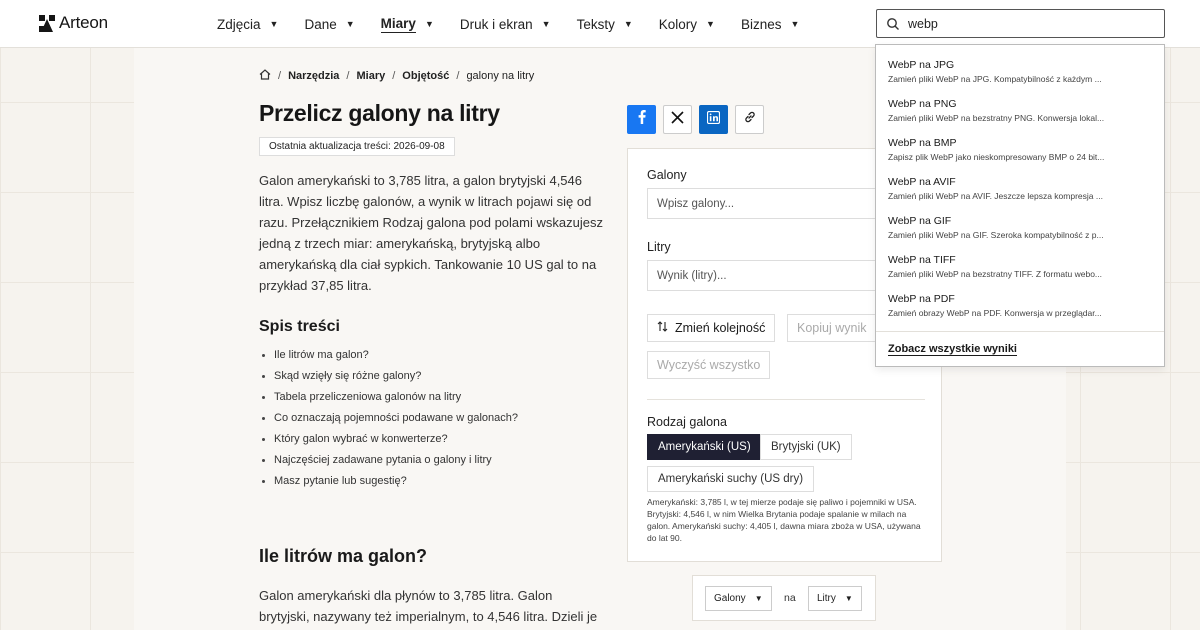 This screenshot has width=1200, height=630. I want to click on search-box, so click(1020, 23).